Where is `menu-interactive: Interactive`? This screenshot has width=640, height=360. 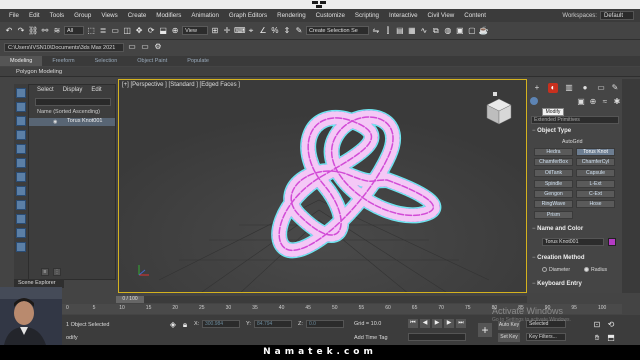
menu-interactive: Interactive is located at coordinates (403, 15).